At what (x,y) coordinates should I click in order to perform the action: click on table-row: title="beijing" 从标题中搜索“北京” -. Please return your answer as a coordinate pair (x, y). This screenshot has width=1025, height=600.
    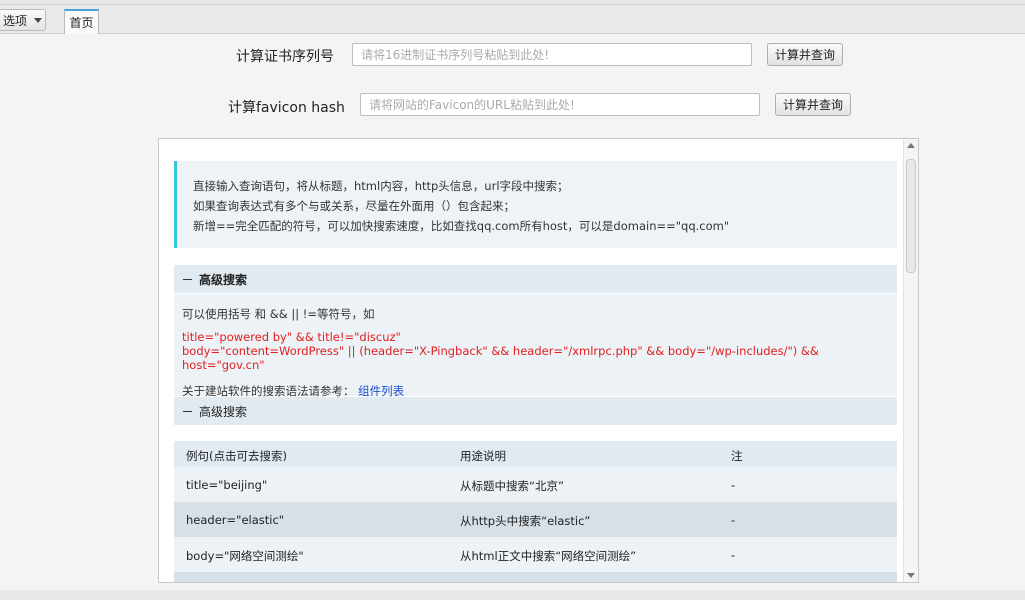
    Looking at the image, I should click on (535, 484).